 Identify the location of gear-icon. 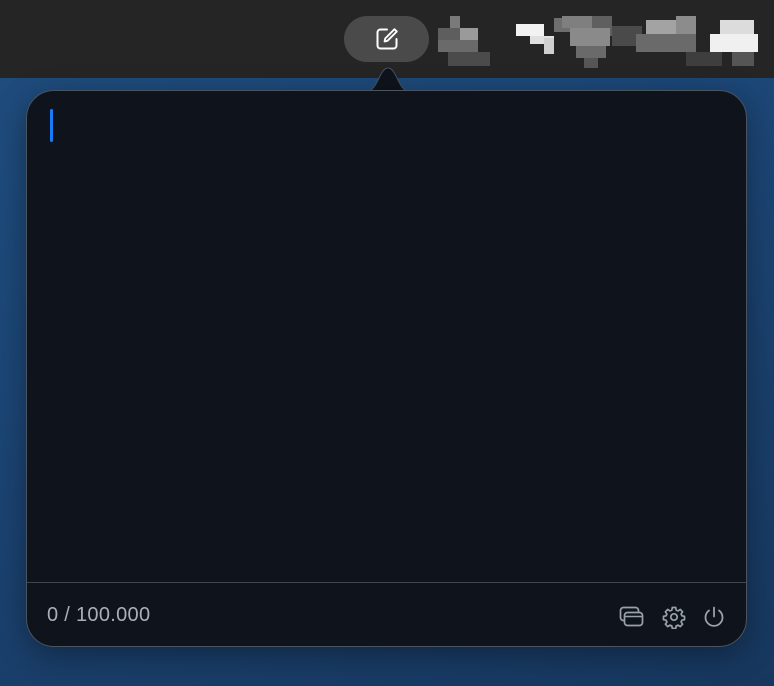
(674, 617).